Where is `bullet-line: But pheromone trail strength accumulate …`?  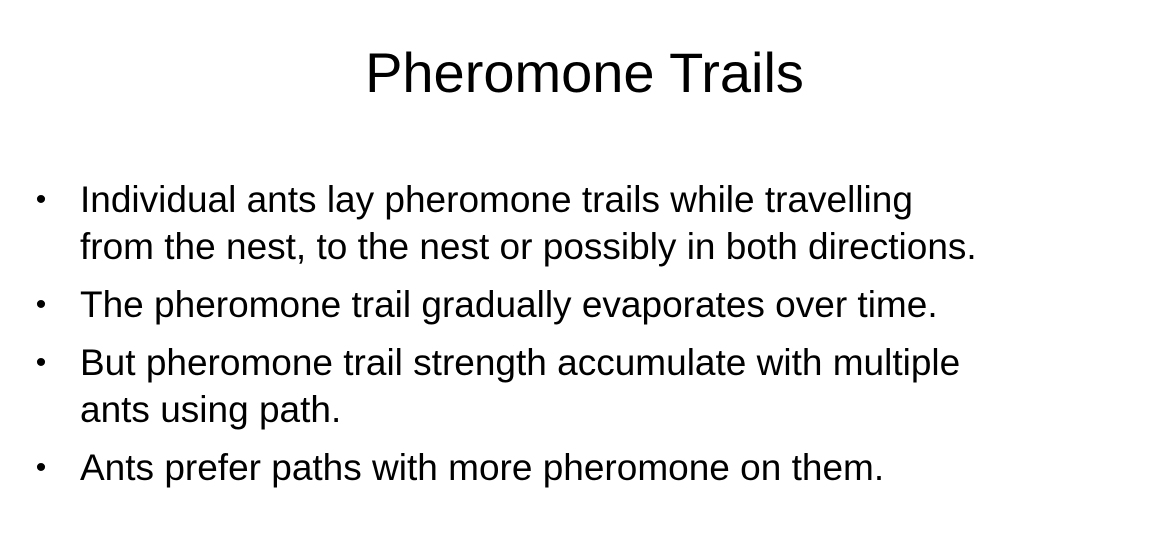
bullet-line: But pheromone trail strength accumulate … is located at coordinates (520, 362).